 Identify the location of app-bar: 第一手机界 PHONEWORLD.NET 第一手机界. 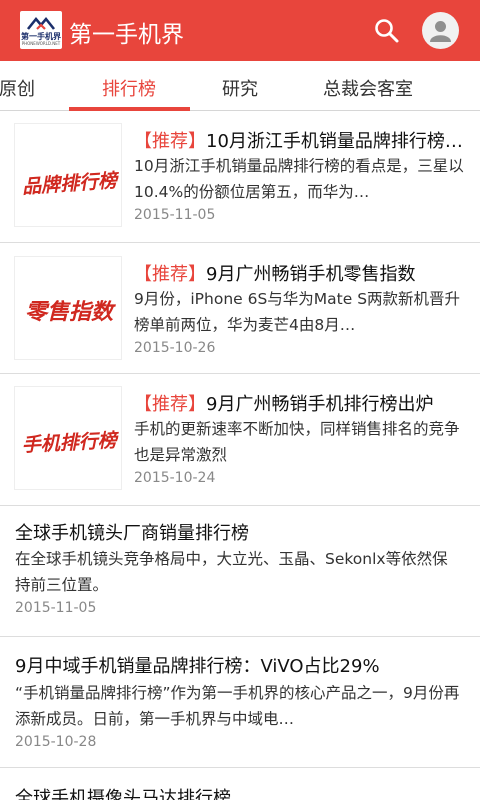
(240, 30).